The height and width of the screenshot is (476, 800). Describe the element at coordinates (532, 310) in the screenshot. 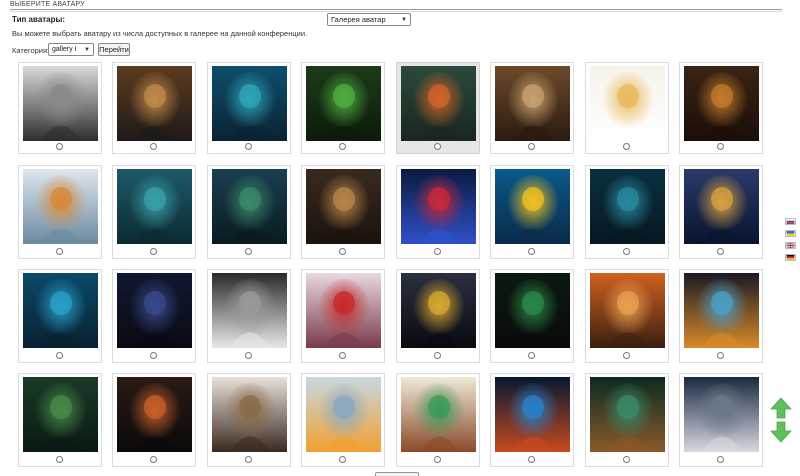

I see `meditating-aquarium-avatar` at that location.